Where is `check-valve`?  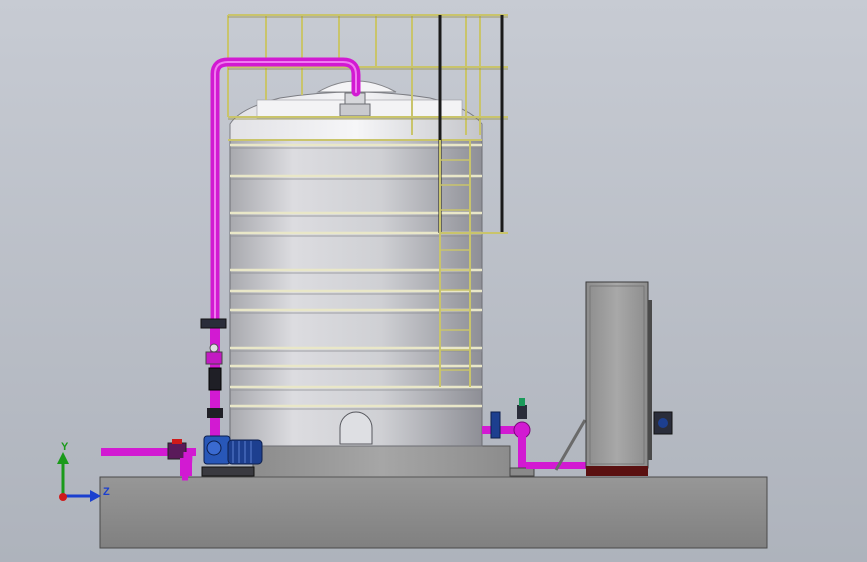
check-valve is located at coordinates (214, 358).